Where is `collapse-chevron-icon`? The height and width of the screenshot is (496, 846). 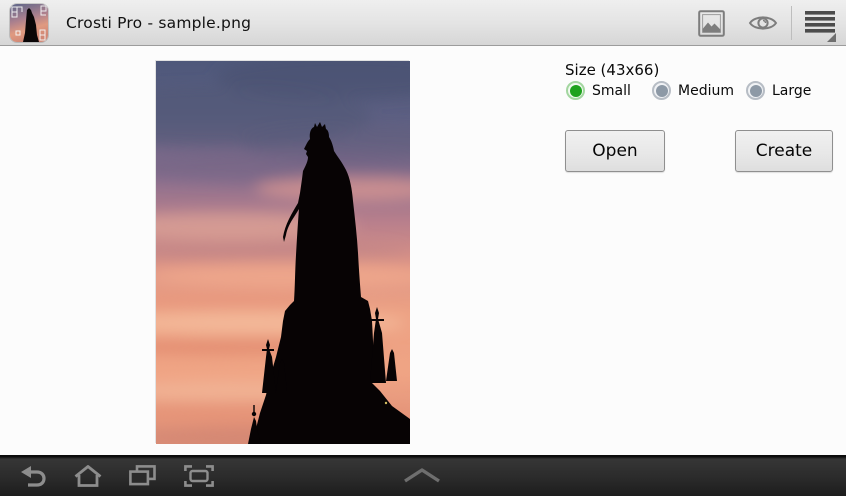 collapse-chevron-icon is located at coordinates (422, 475).